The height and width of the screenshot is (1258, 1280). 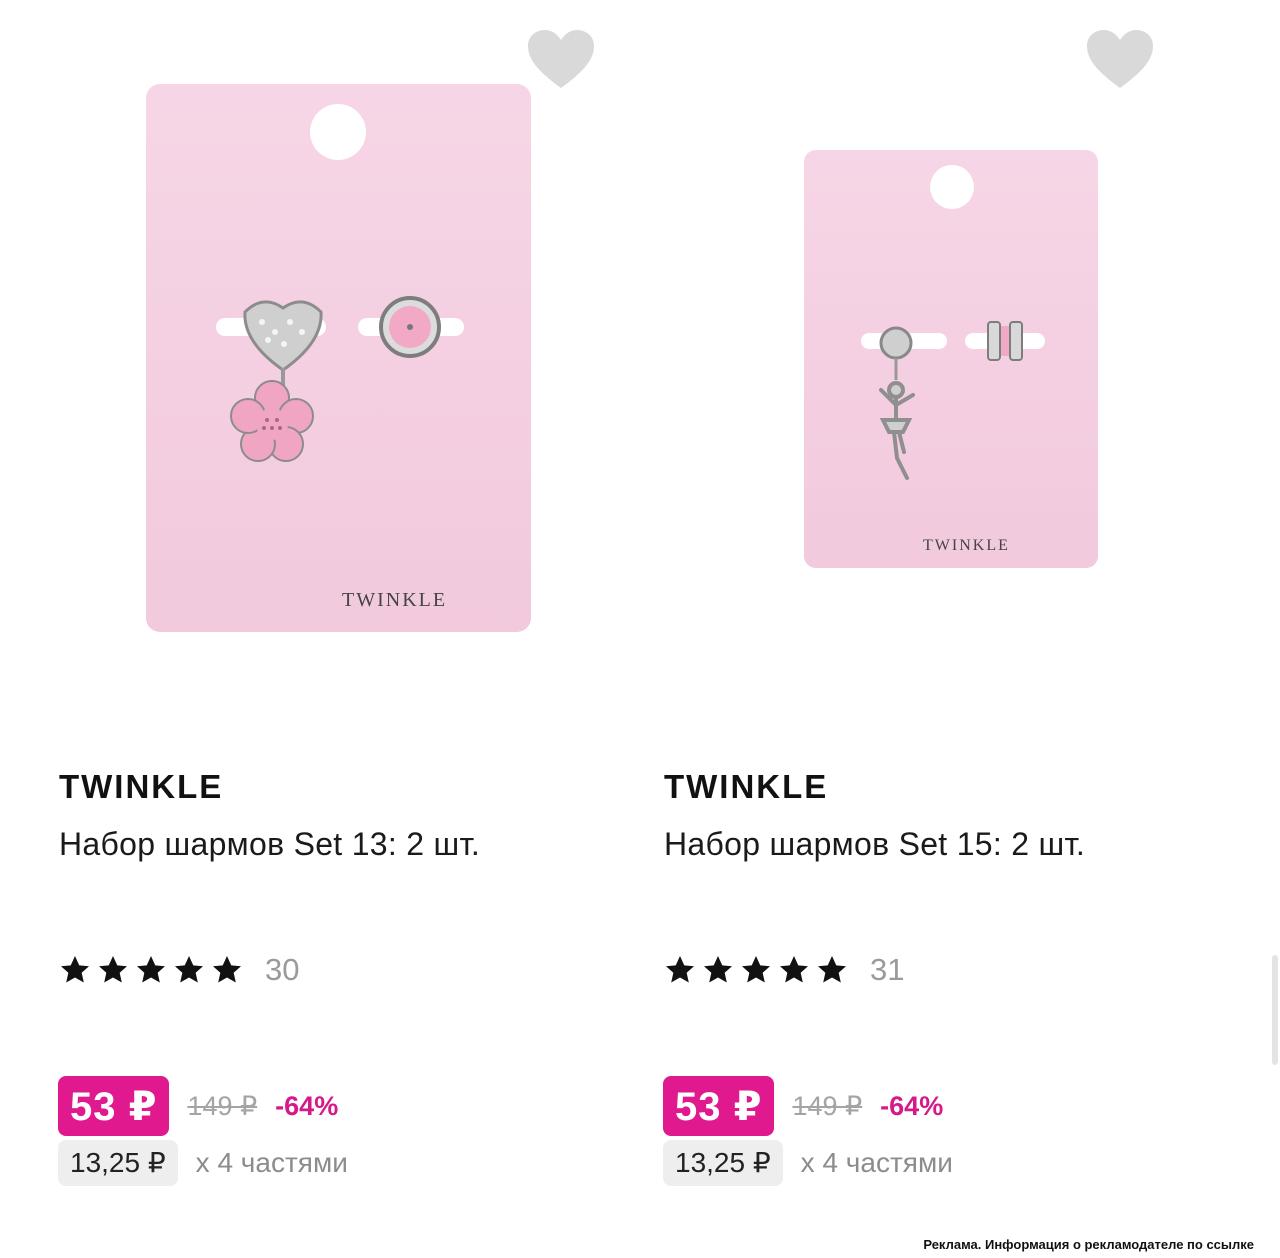 I want to click on product-title: Набор шармов Set 15: 2 шт., so click(x=874, y=844).